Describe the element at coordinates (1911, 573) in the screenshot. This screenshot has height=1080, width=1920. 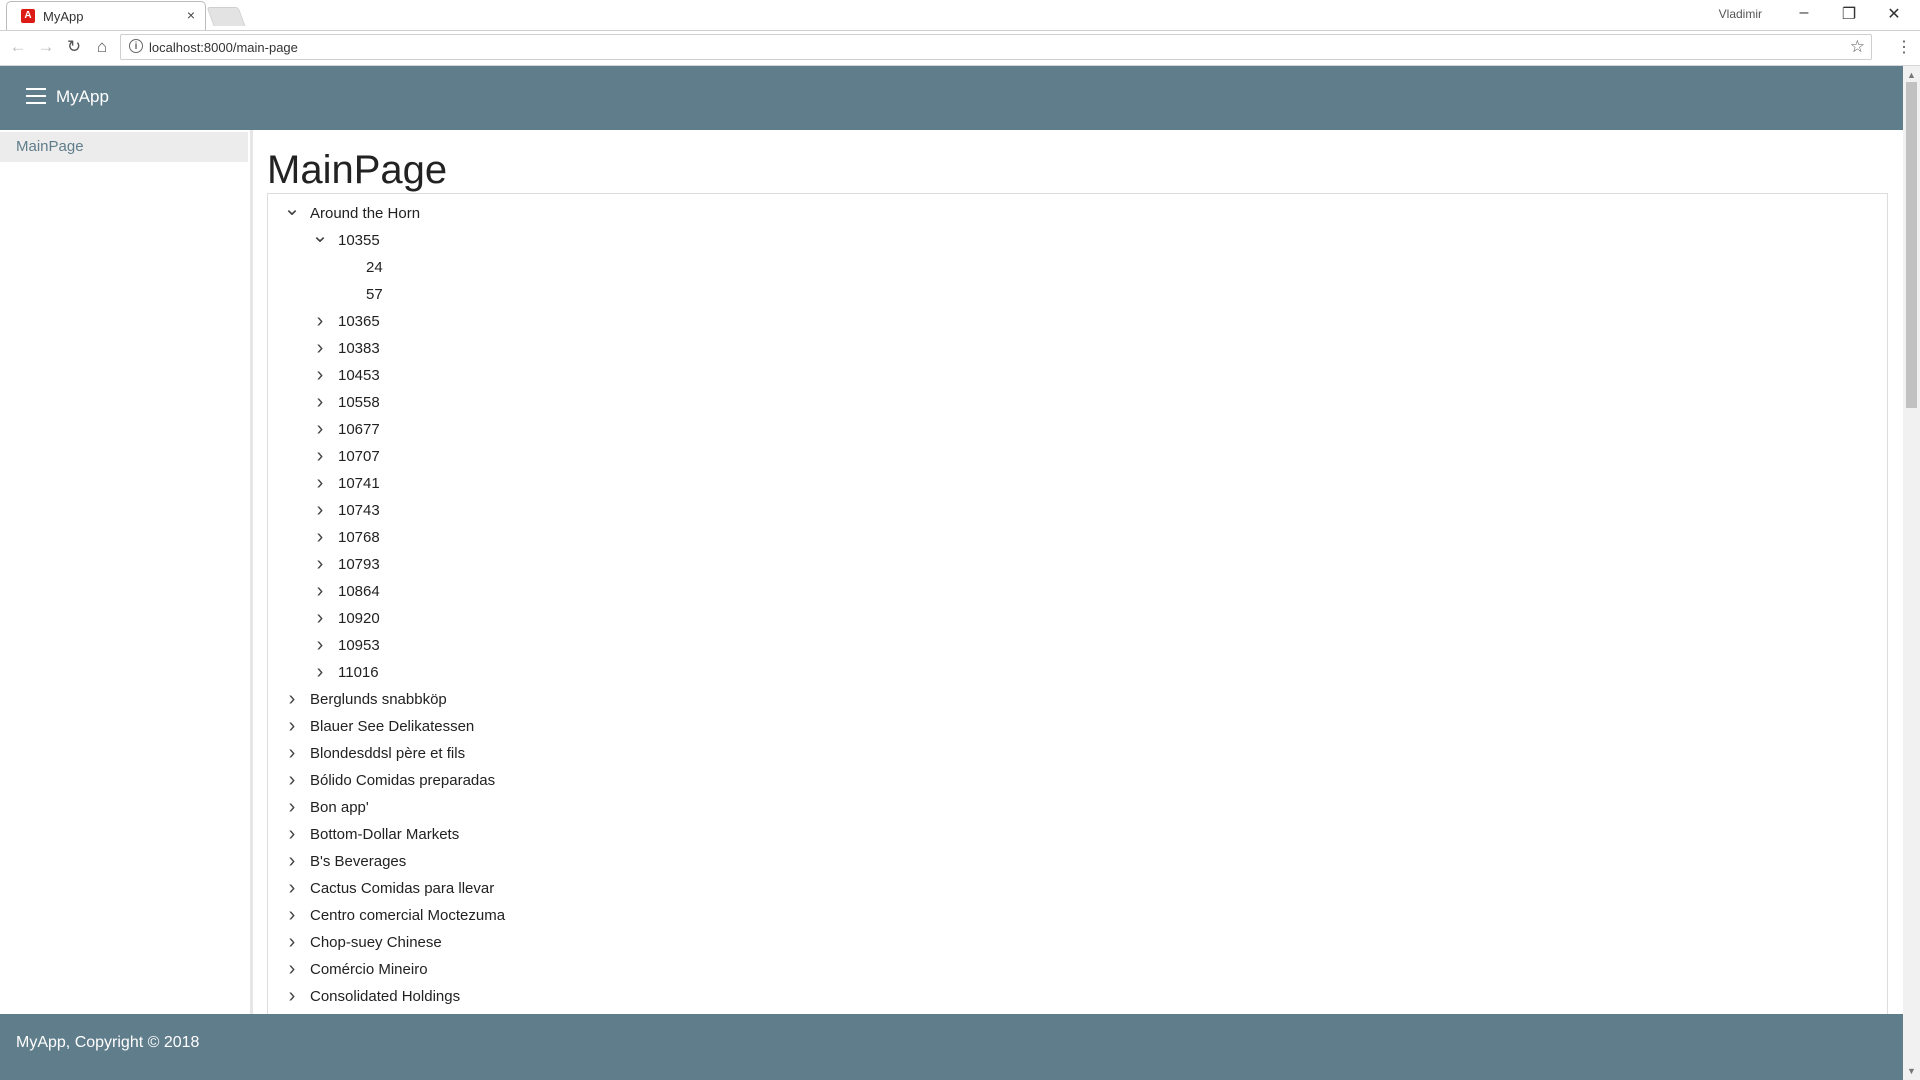
I see `page-scrollbar: ▲ ▼` at that location.